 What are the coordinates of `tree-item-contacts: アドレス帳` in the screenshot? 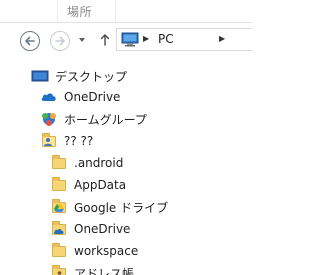 It's located at (92, 269).